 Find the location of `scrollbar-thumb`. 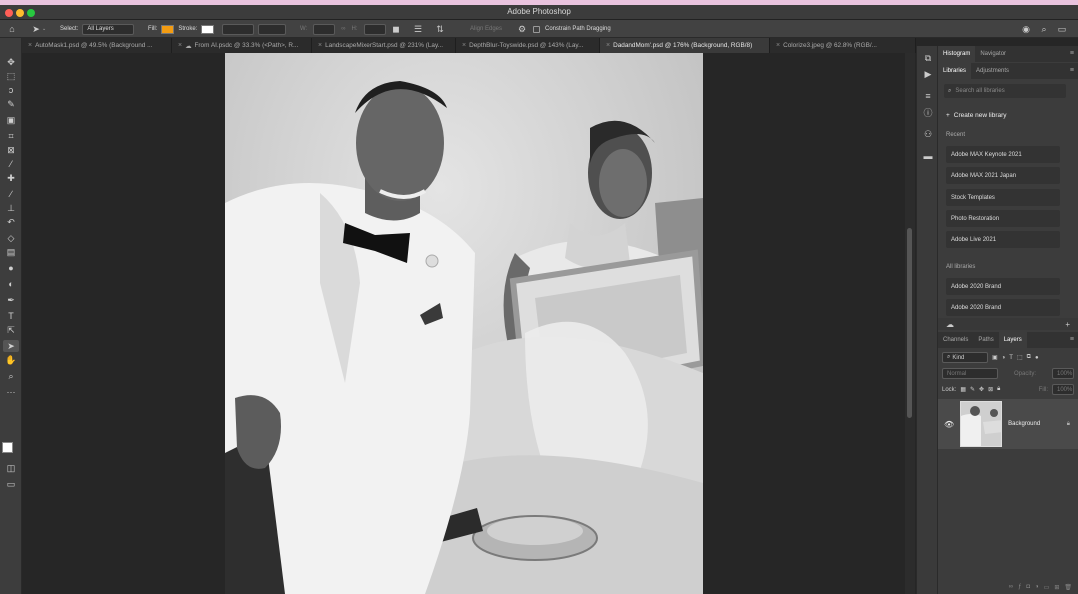

scrollbar-thumb is located at coordinates (909, 323).